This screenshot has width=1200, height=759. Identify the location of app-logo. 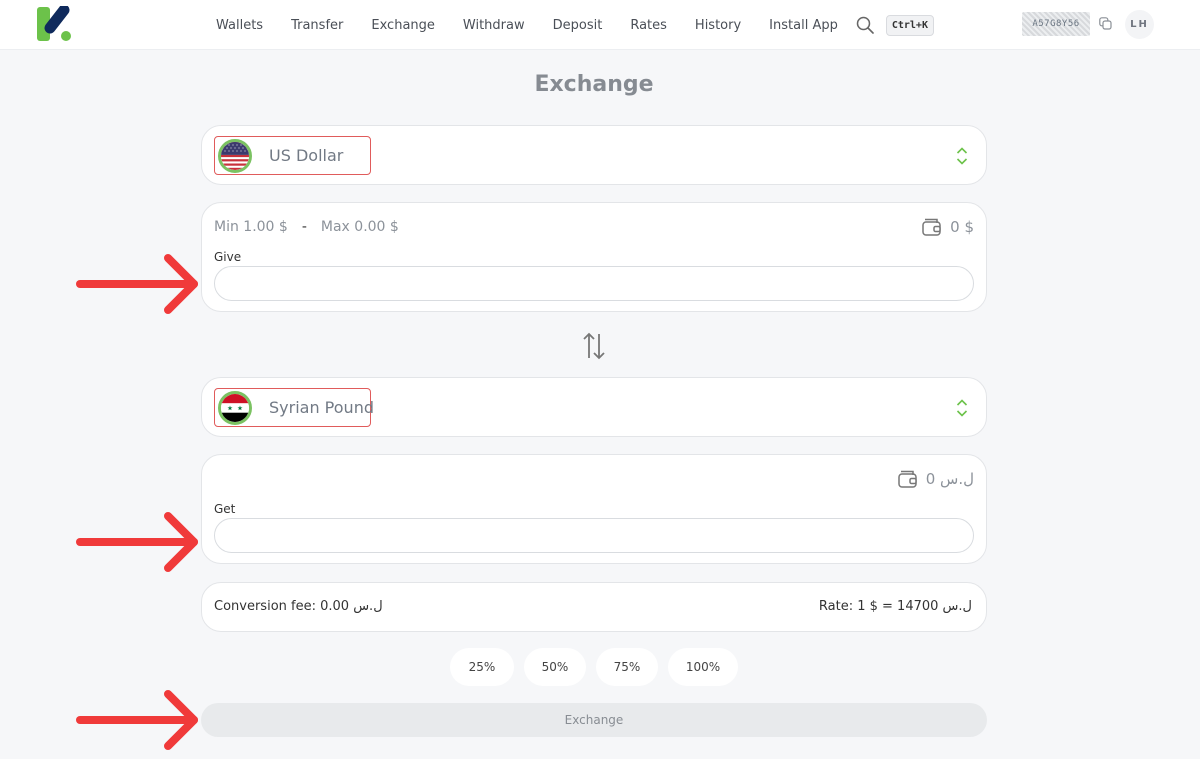
(55, 24).